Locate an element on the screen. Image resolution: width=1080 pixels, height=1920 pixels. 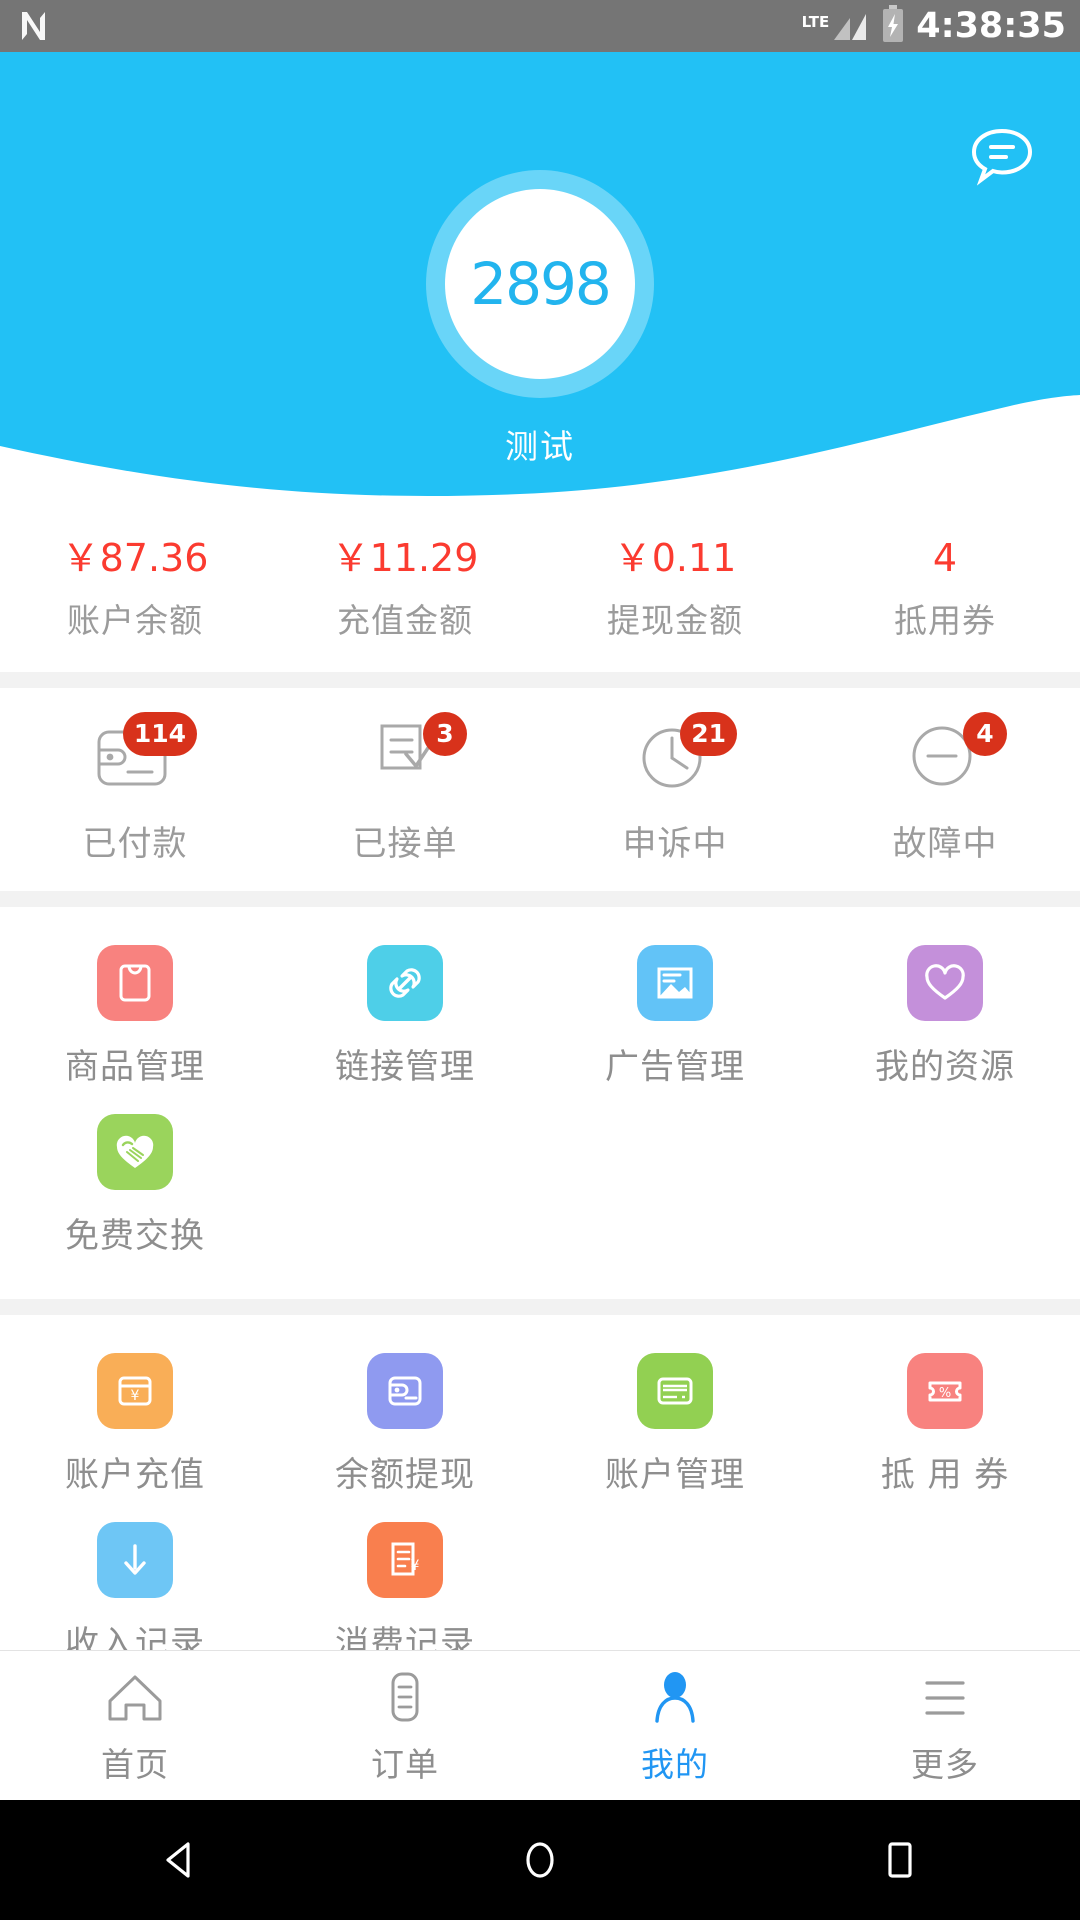
order-status-fault: 4 故障中 is located at coordinates (945, 788).